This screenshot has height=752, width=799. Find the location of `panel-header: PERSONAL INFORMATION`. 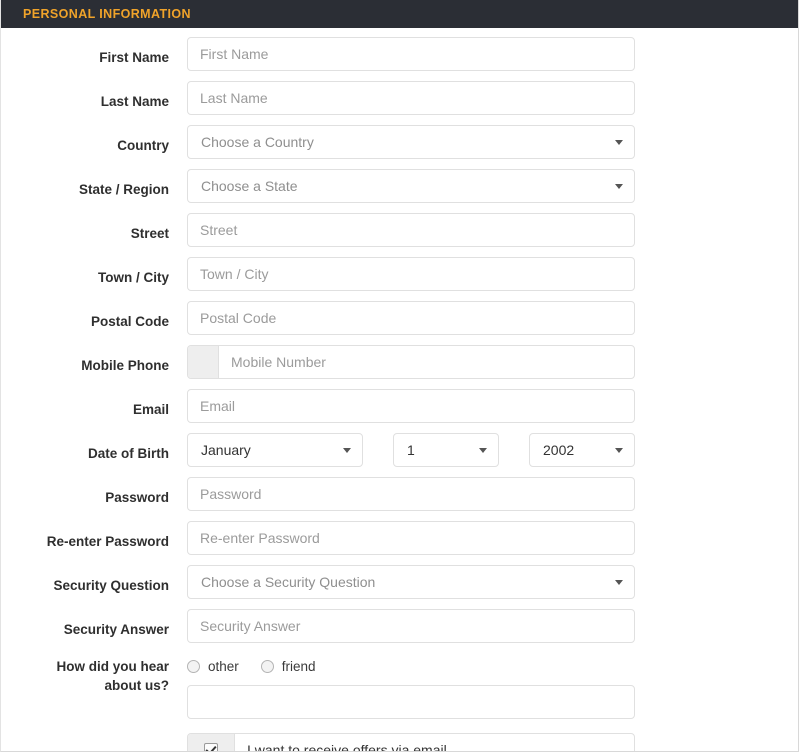

panel-header: PERSONAL INFORMATION is located at coordinates (399, 14).